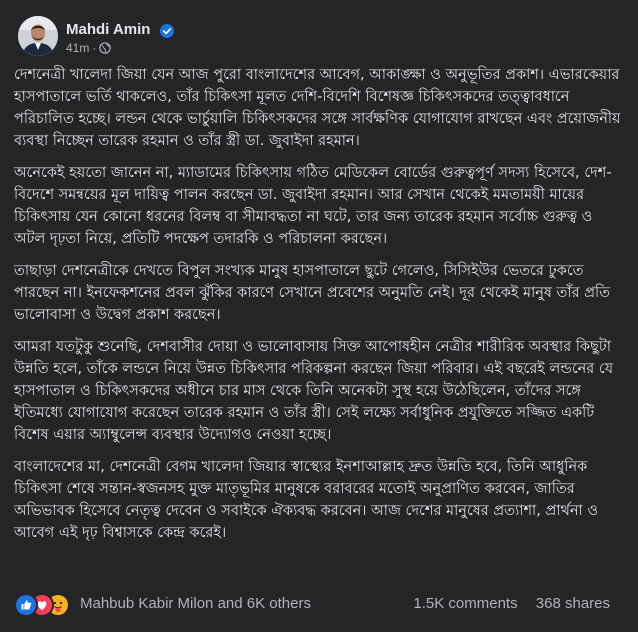  I want to click on reactors-summary: Mahbub Kabir Milon and 6K others, so click(195, 603).